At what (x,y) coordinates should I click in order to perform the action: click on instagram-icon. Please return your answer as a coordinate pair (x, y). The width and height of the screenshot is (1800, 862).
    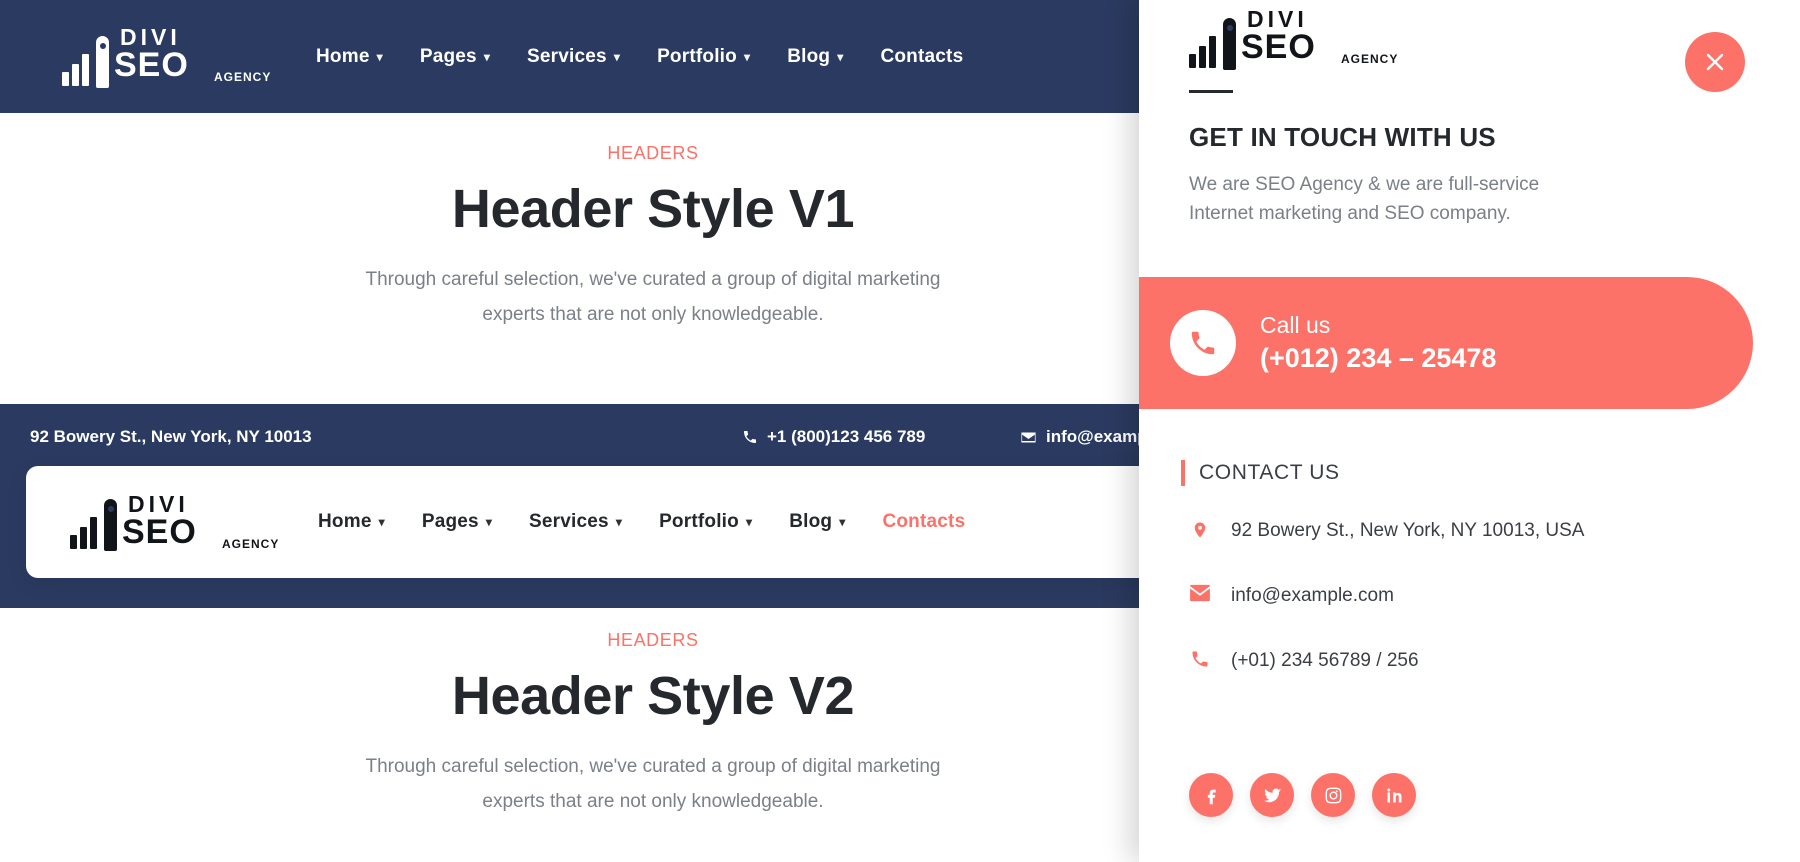
    Looking at the image, I should click on (1333, 795).